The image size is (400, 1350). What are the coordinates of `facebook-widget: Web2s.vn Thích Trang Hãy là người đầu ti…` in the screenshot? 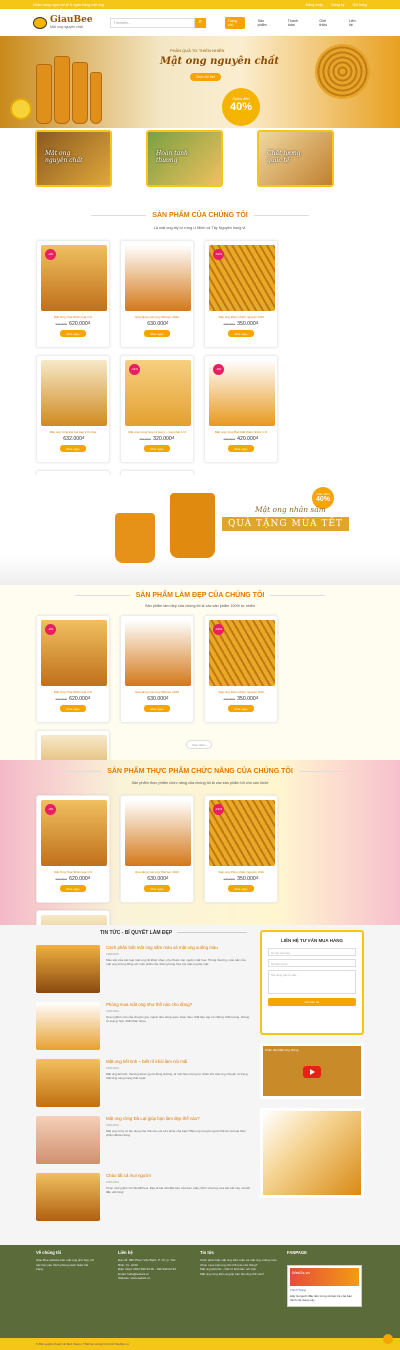 It's located at (324, 1286).